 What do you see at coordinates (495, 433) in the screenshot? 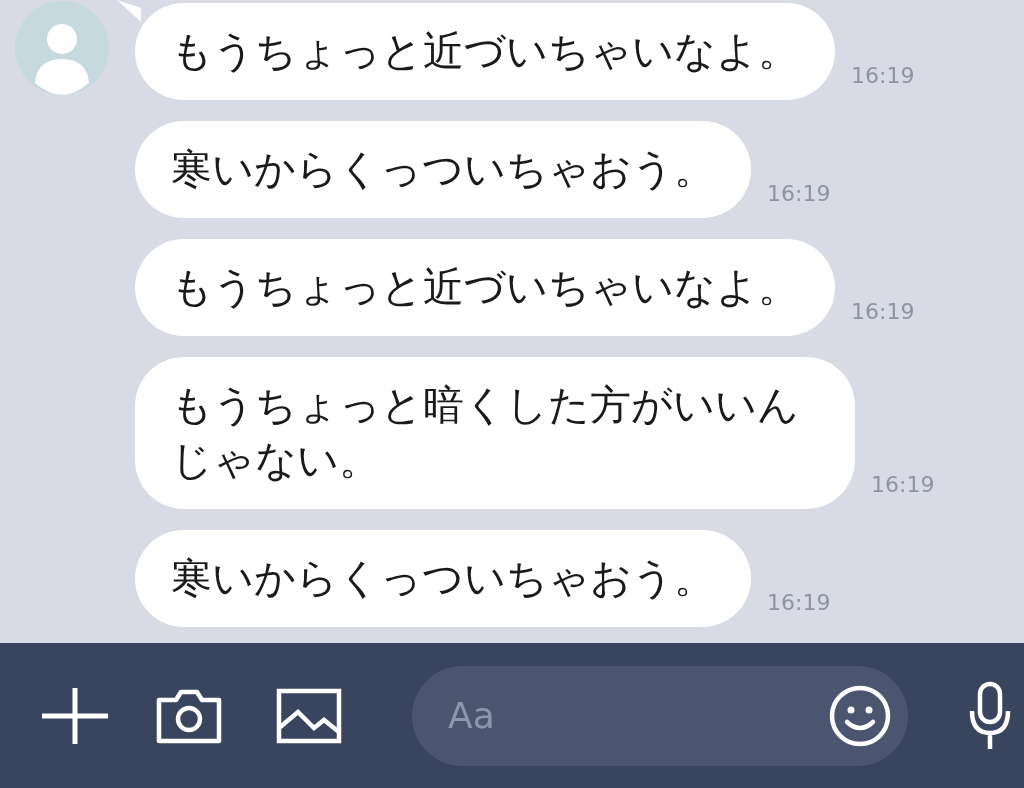
I see `message-bubble: もうちょっと暗くした方がいいんじゃない。` at bounding box center [495, 433].